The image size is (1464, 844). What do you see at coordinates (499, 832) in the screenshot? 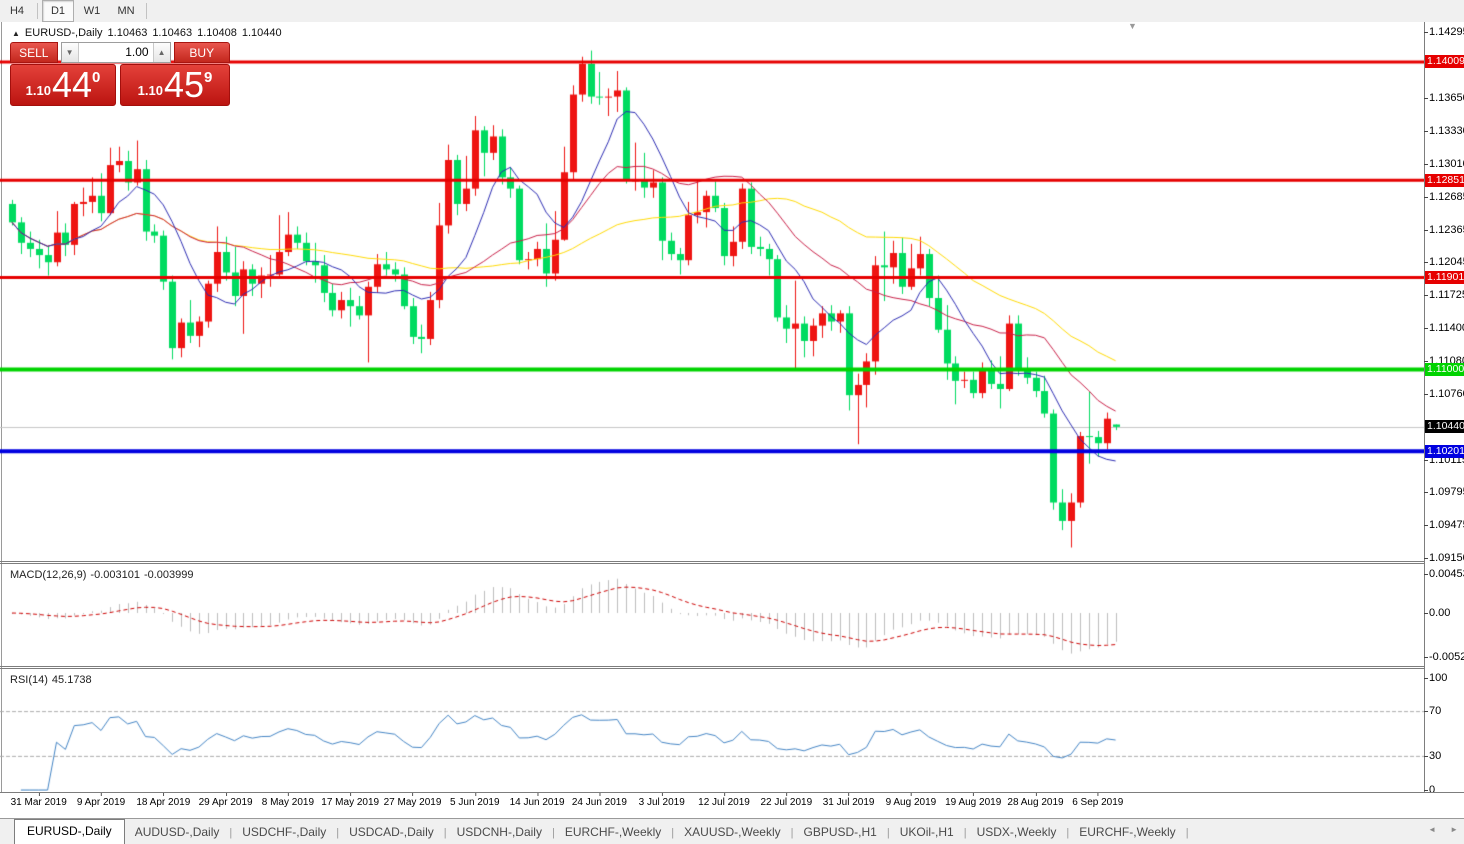
I see `chart-tab-usdcnh-daily: USDCNH-,Daily` at bounding box center [499, 832].